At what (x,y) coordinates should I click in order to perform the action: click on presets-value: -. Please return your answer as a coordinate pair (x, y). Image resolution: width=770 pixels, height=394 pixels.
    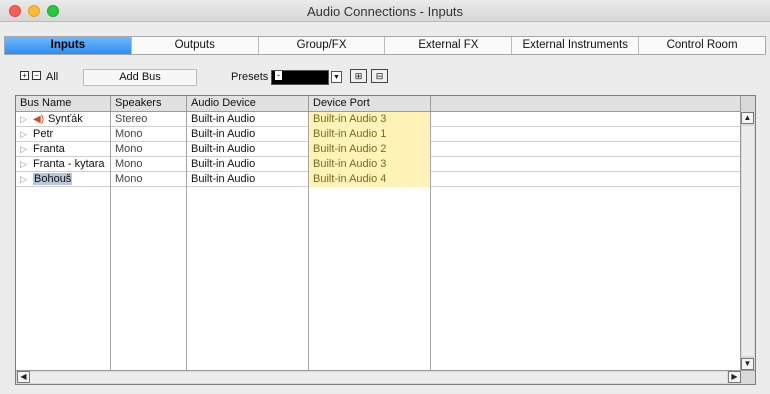
    Looking at the image, I should click on (278, 75).